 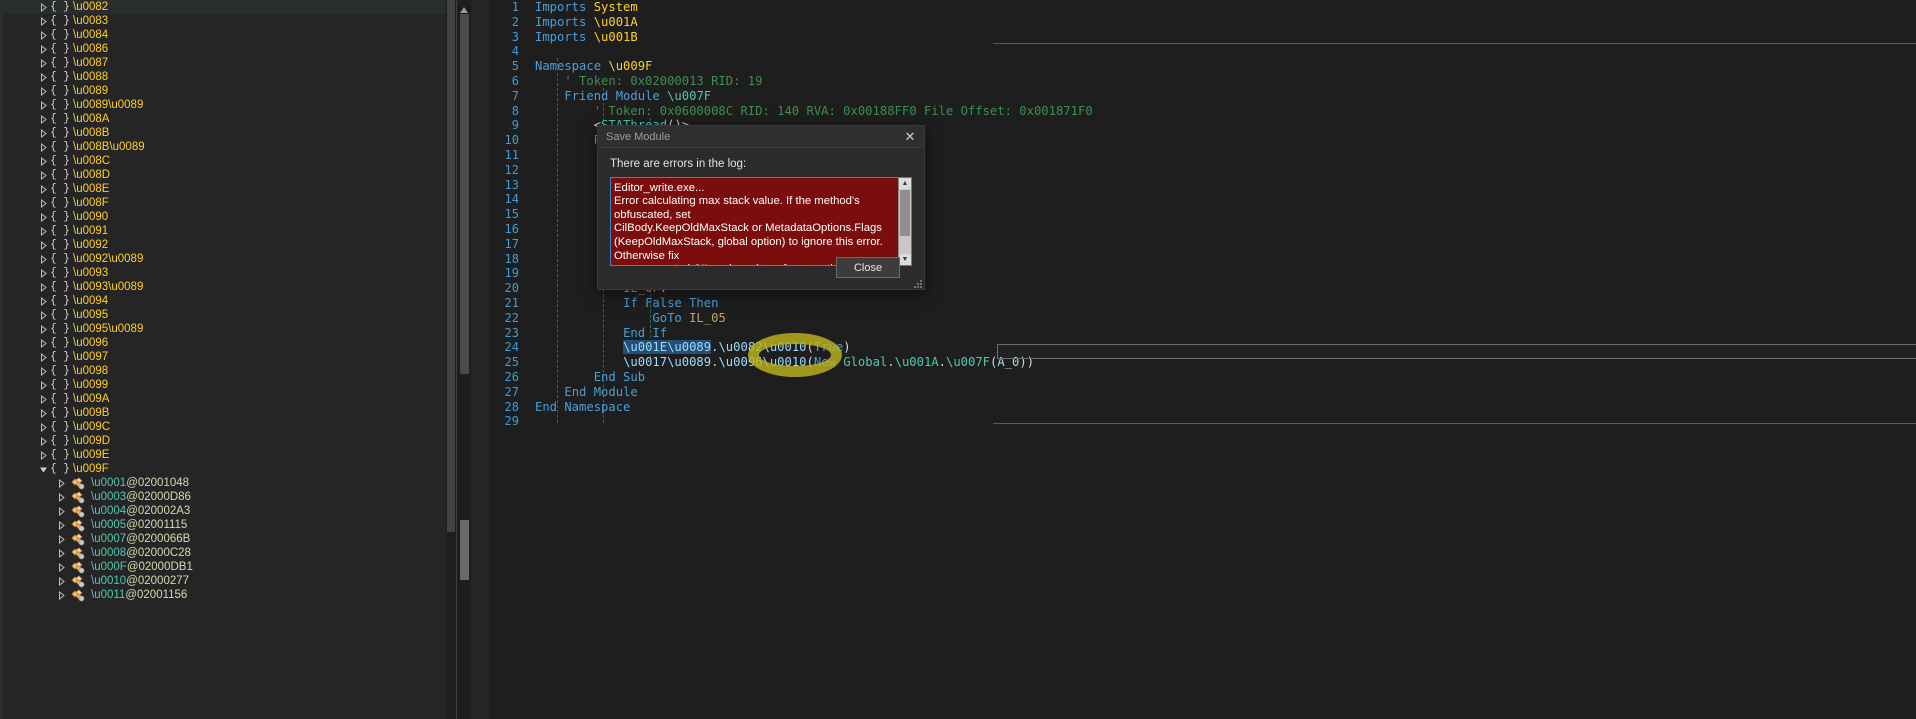 I want to click on close-icon: ✕, so click(x=910, y=136).